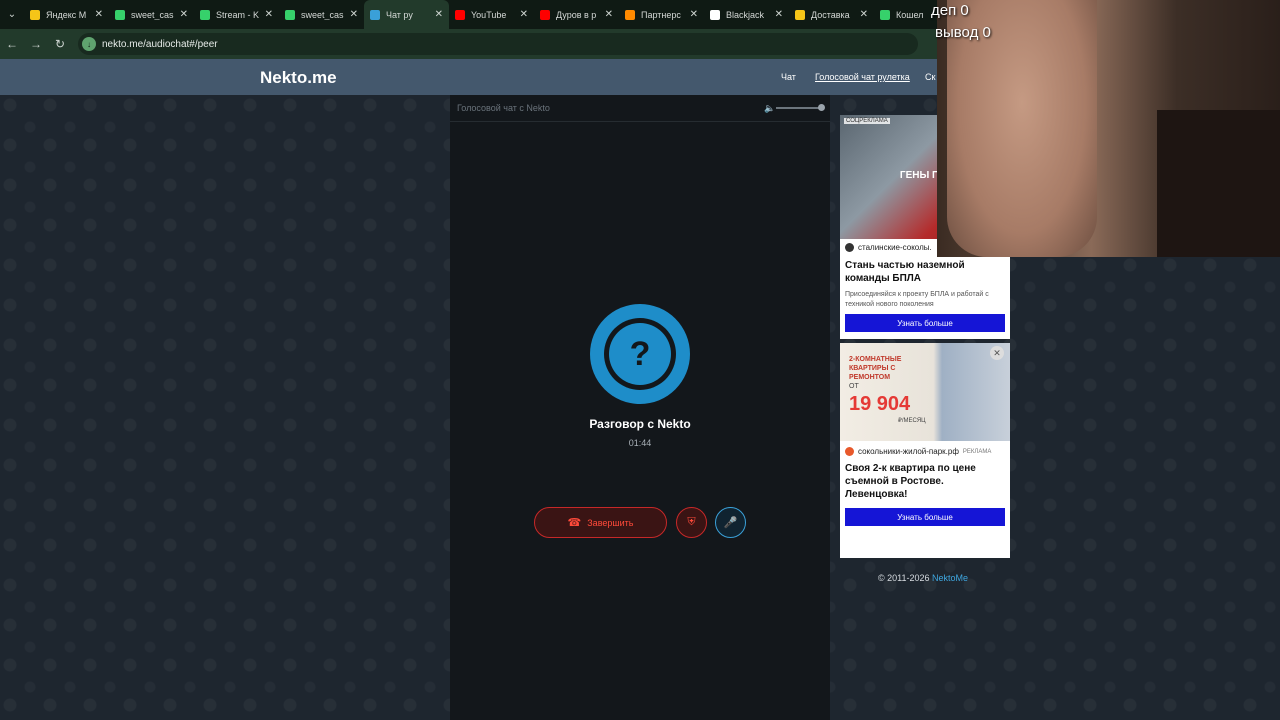 This screenshot has height=720, width=1280. I want to click on ad-marker: РЕКЛАМА, so click(977, 451).